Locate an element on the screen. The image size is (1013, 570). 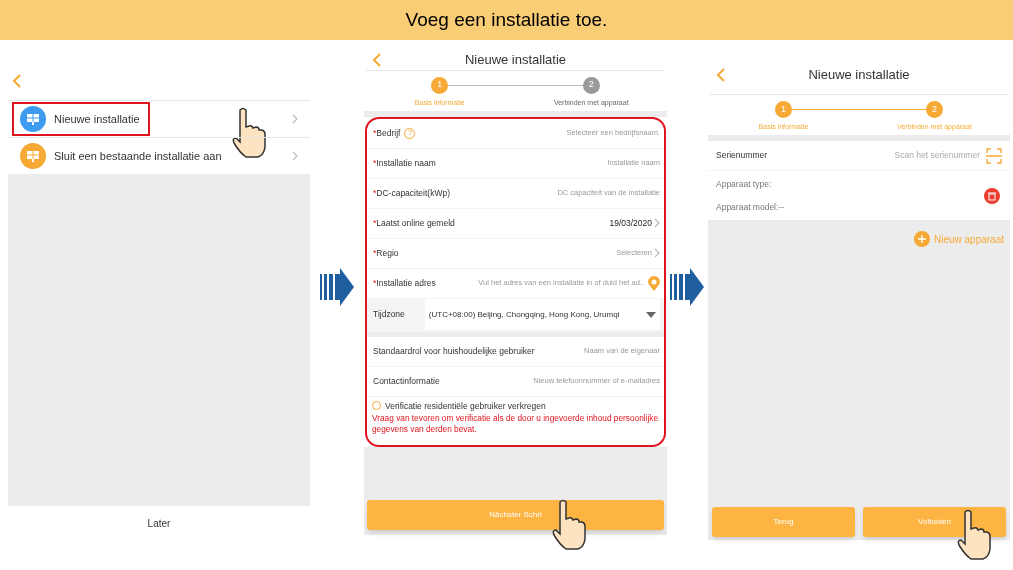
field-label: Standaardrol voor huishoudelijke gebruiker is located at coordinates (454, 351).